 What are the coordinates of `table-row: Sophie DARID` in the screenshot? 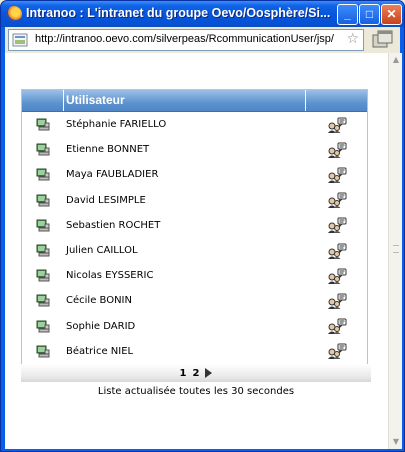 It's located at (194, 326).